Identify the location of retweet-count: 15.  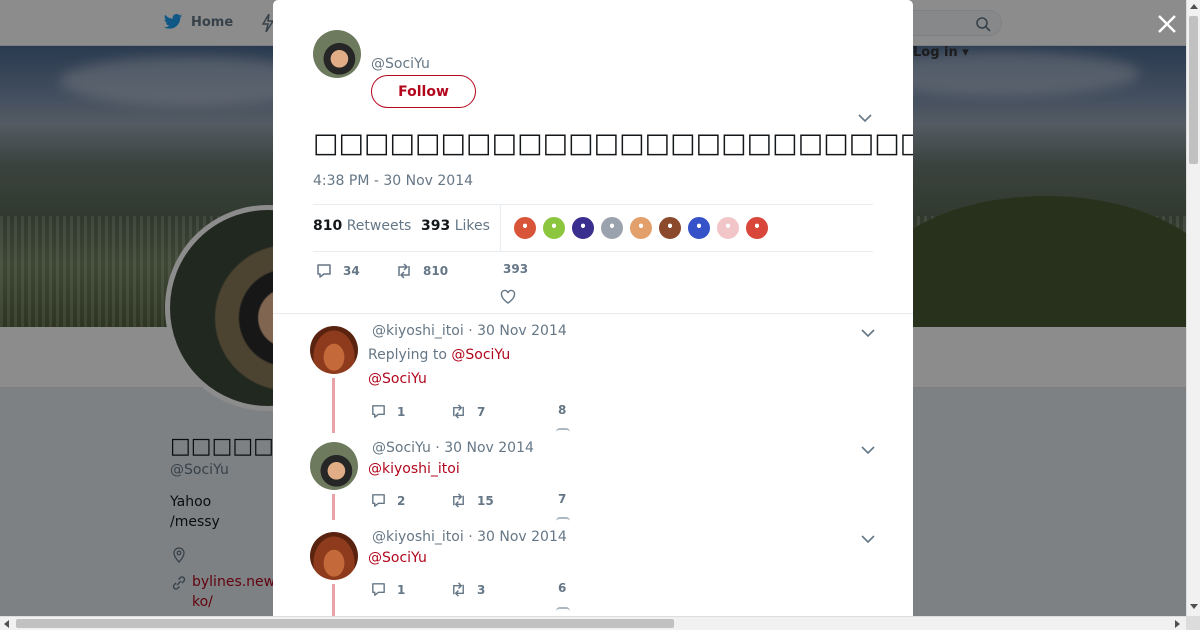
(485, 500).